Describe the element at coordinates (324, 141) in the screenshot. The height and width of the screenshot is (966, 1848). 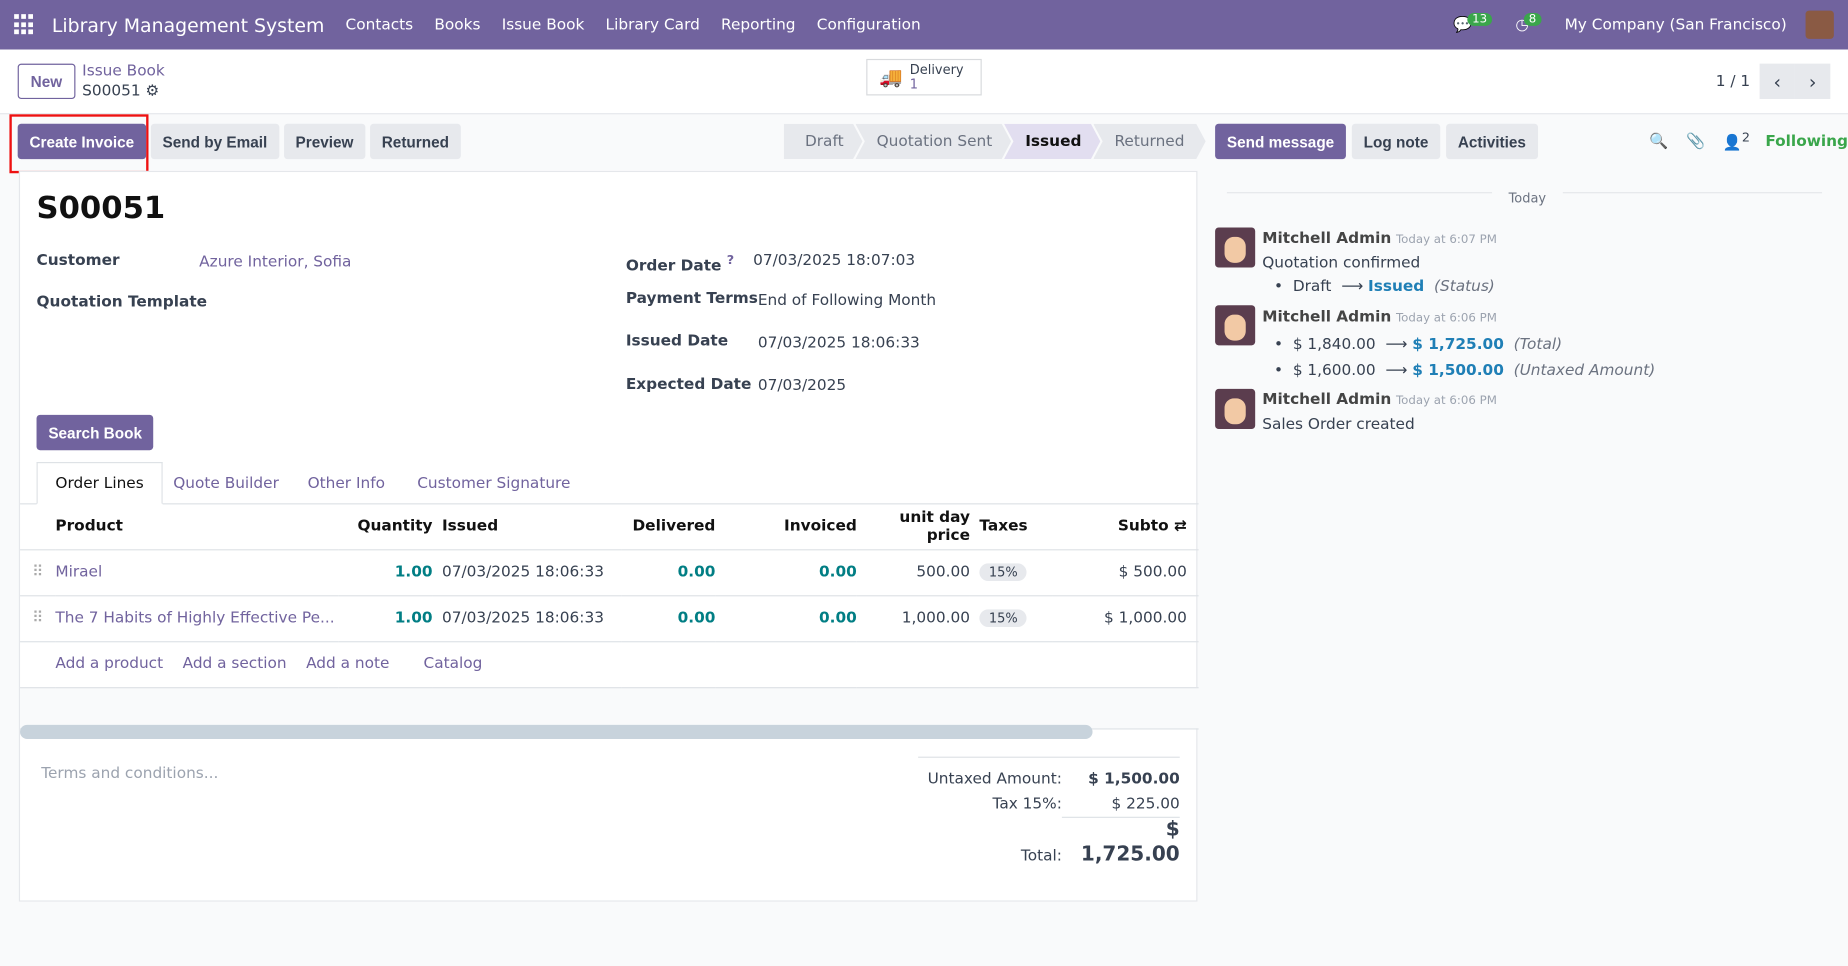
I see `preview-button: Preview` at that location.